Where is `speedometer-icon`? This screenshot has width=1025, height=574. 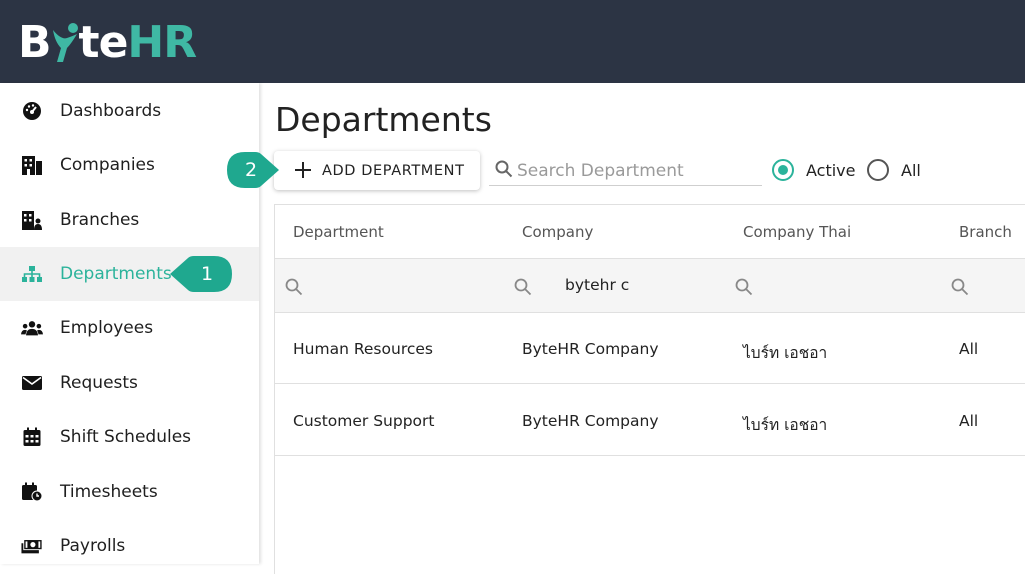
speedometer-icon is located at coordinates (32, 111).